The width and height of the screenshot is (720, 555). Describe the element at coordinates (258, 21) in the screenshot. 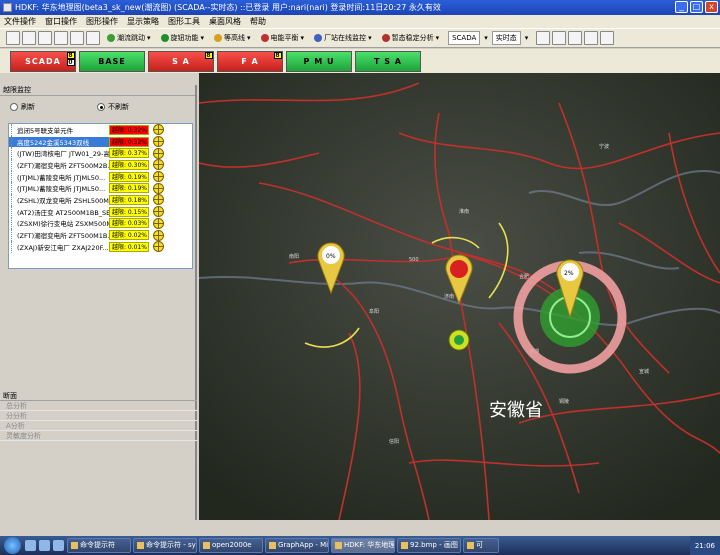

I see `menu-help: 帮助` at that location.